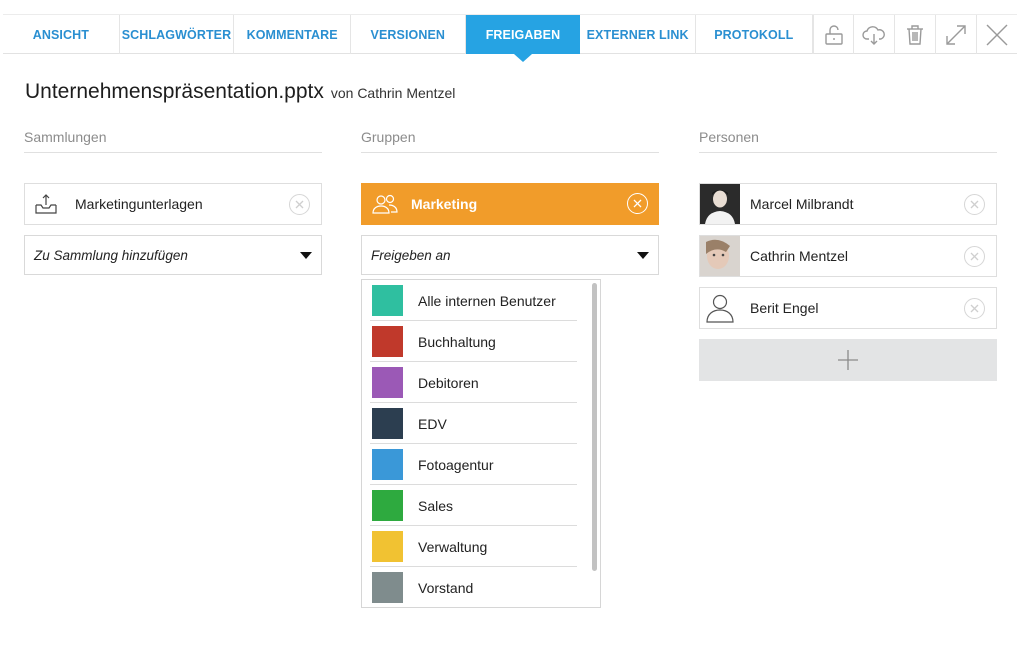 The height and width of the screenshot is (661, 1017). I want to click on unlock-button, so click(833, 34).